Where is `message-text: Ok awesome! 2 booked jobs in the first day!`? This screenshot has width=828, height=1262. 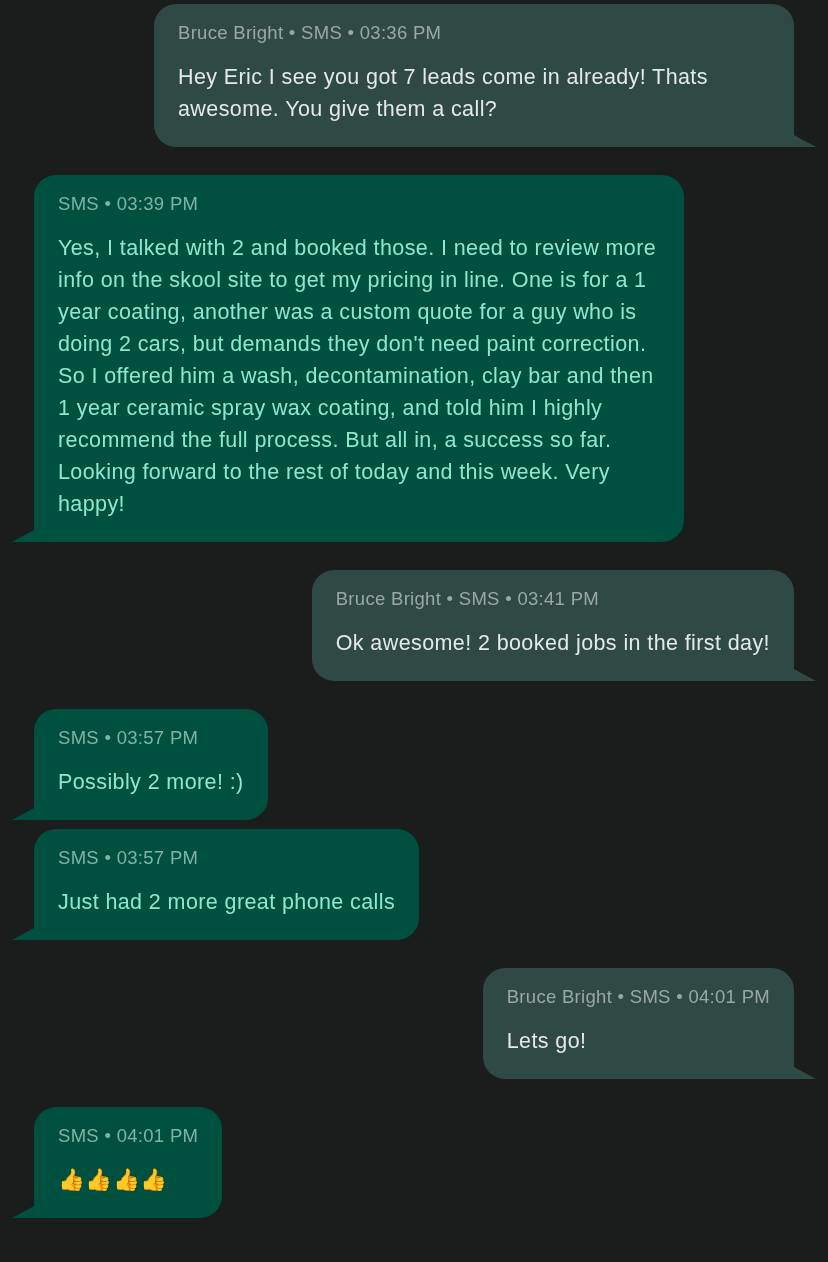 message-text: Ok awesome! 2 booked jobs in the first day! is located at coordinates (552, 643).